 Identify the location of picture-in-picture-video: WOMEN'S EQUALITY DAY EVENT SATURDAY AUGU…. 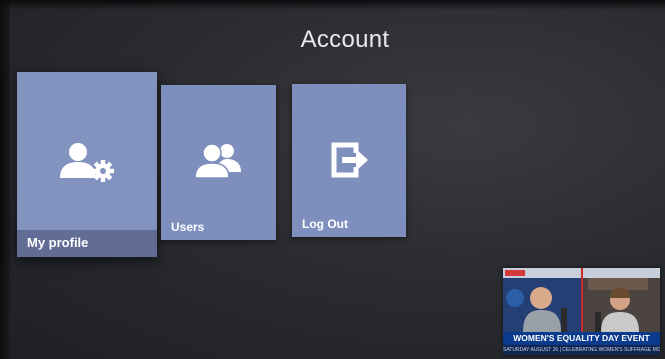
(581, 311).